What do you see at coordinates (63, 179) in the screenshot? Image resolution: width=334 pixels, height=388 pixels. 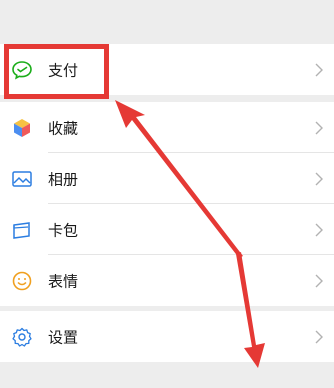 I see `menu-item-album-label: 相册` at bounding box center [63, 179].